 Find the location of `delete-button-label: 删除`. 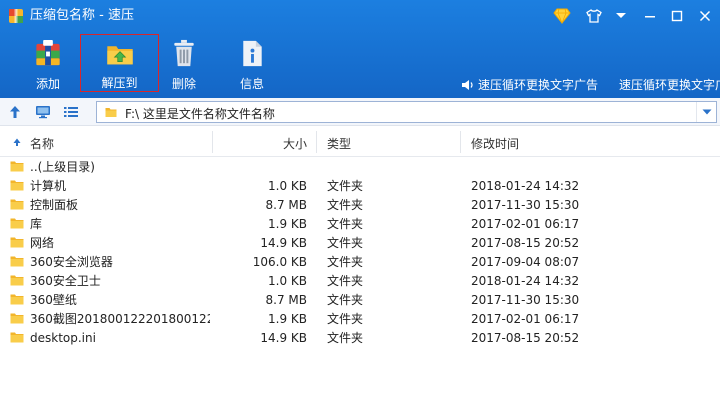

delete-button-label: 删除 is located at coordinates (183, 84).